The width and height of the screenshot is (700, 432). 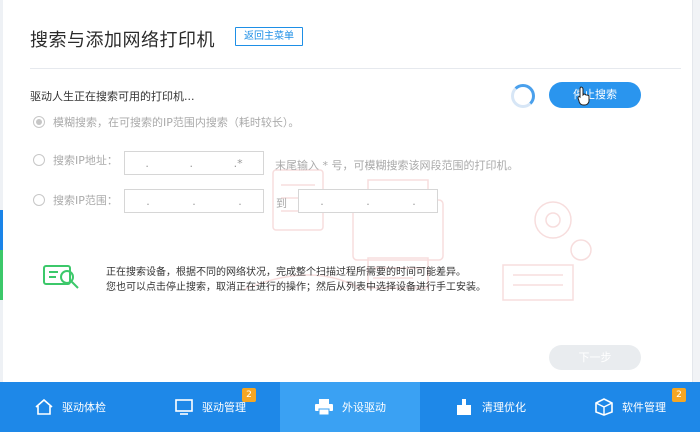 I want to click on nav-label: 外设驱动, so click(x=364, y=407).